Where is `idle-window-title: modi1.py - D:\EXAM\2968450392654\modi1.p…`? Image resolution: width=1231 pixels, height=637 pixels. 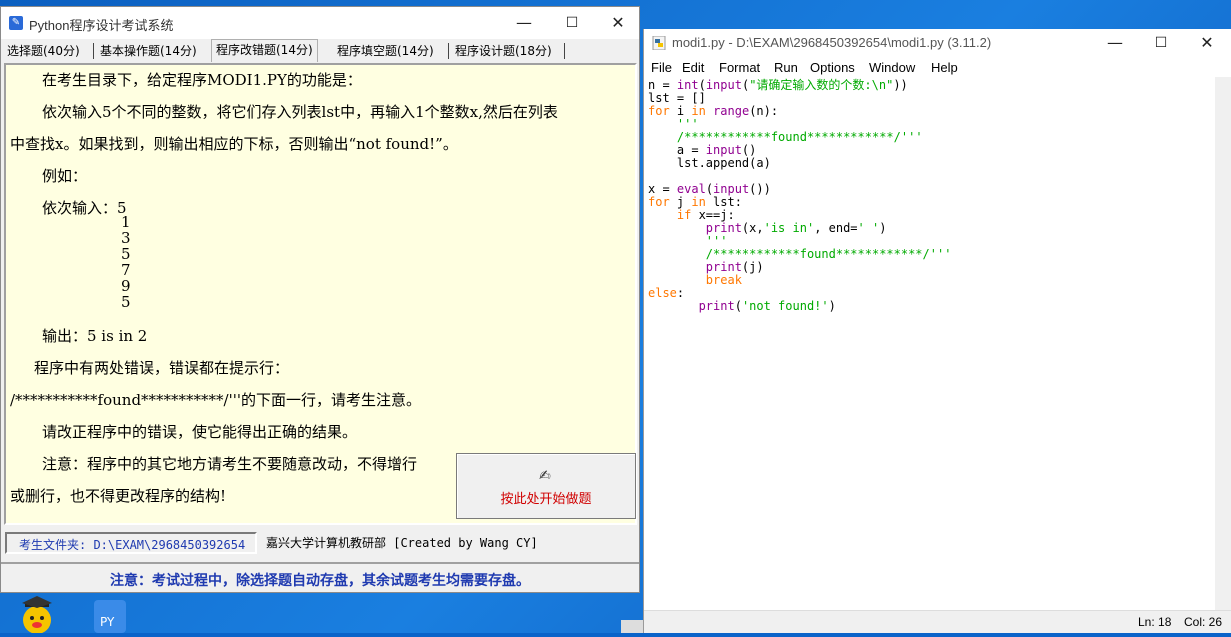 idle-window-title: modi1.py - D:\EXAM\2968450392654\modi1.p… is located at coordinates (832, 42).